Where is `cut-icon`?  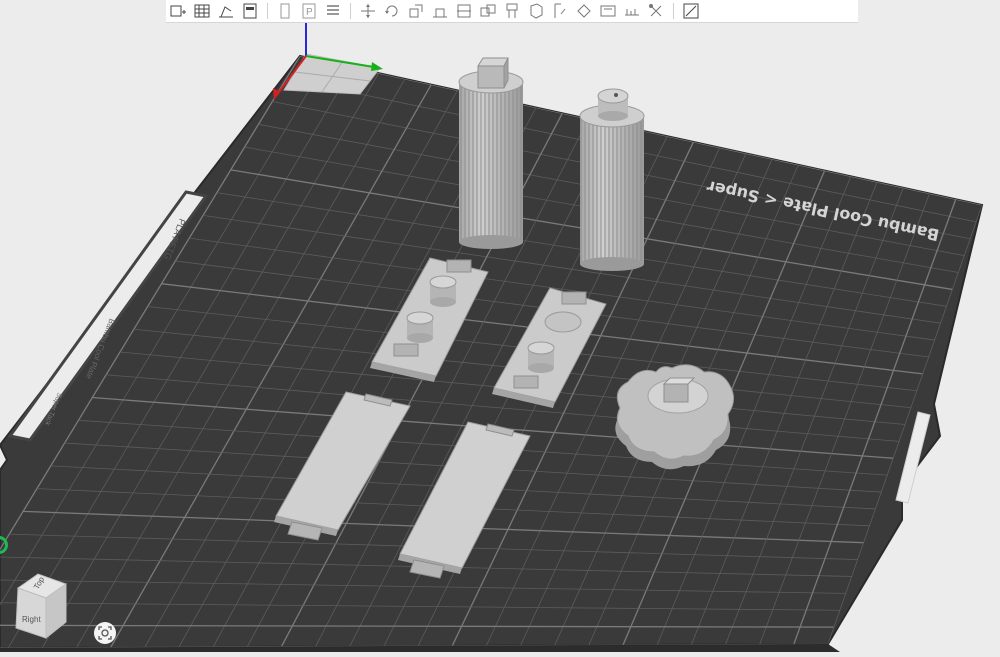 cut-icon is located at coordinates (464, 11).